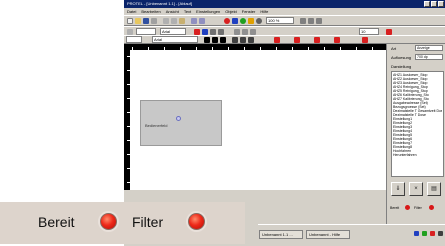 This screenshot has width=445, height=246. What do you see at coordinates (187, 11) in the screenshot?
I see `menu-text: Text` at bounding box center [187, 11].